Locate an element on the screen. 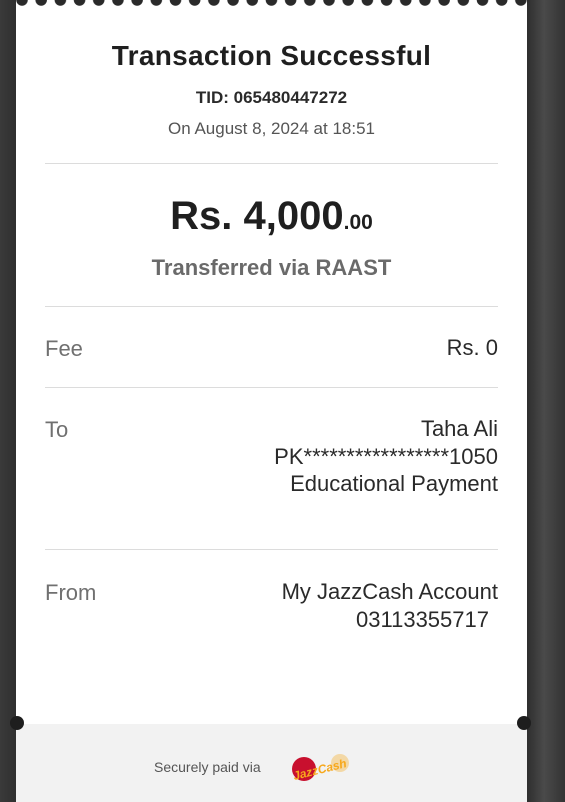  receipt-title: Transaction Successful is located at coordinates (271, 55).